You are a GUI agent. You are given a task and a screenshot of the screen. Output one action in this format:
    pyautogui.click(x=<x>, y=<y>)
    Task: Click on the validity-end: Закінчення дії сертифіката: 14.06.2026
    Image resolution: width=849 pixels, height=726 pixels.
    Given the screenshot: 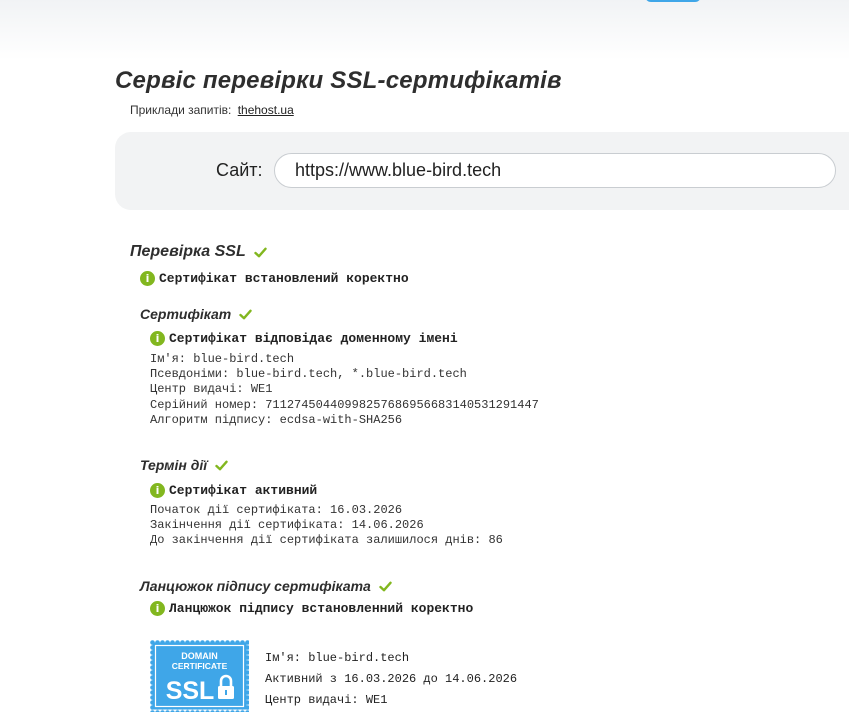 What is the action you would take?
    pyautogui.click(x=287, y=525)
    